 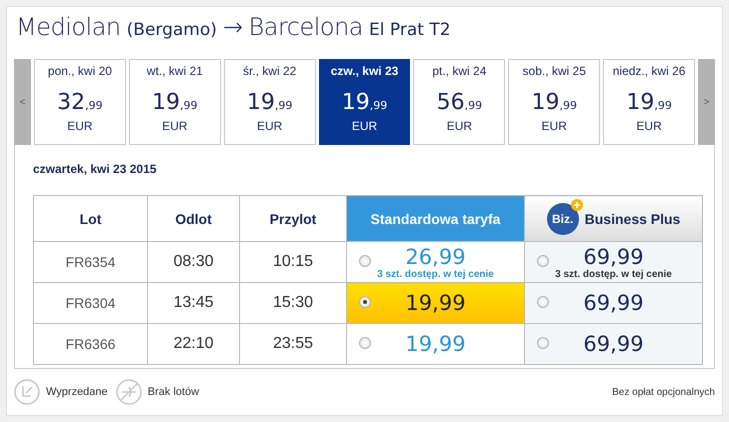 I want to click on origin: Mediolan, so click(x=68, y=27).